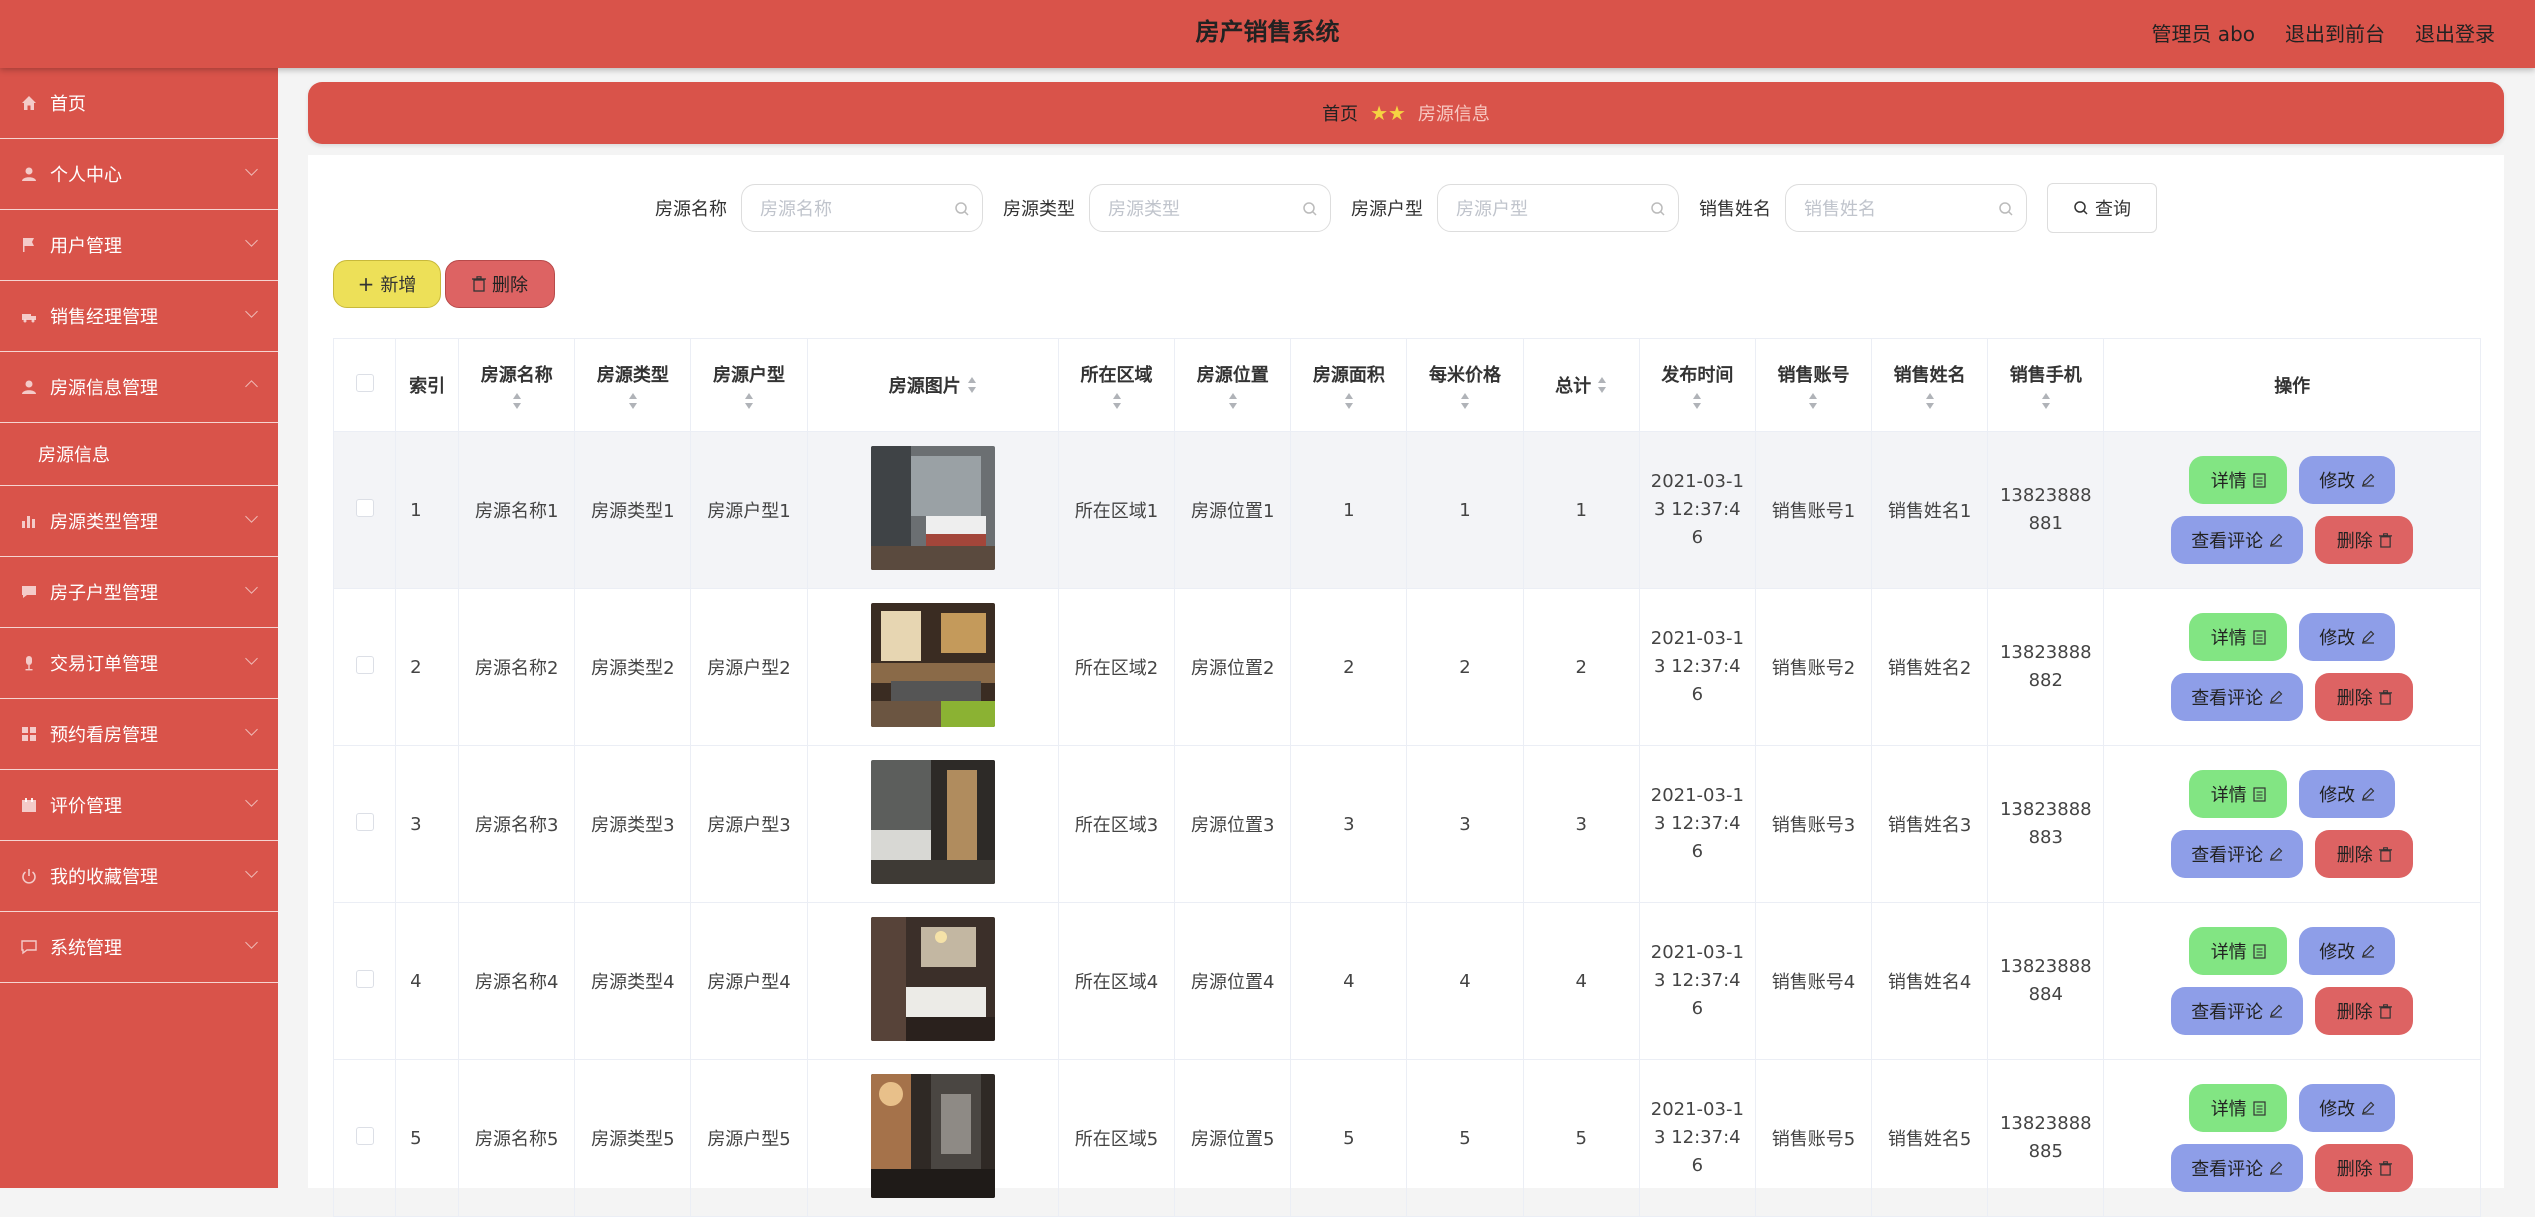 The image size is (2535, 1217). I want to click on cell-image, so click(932, 1138).